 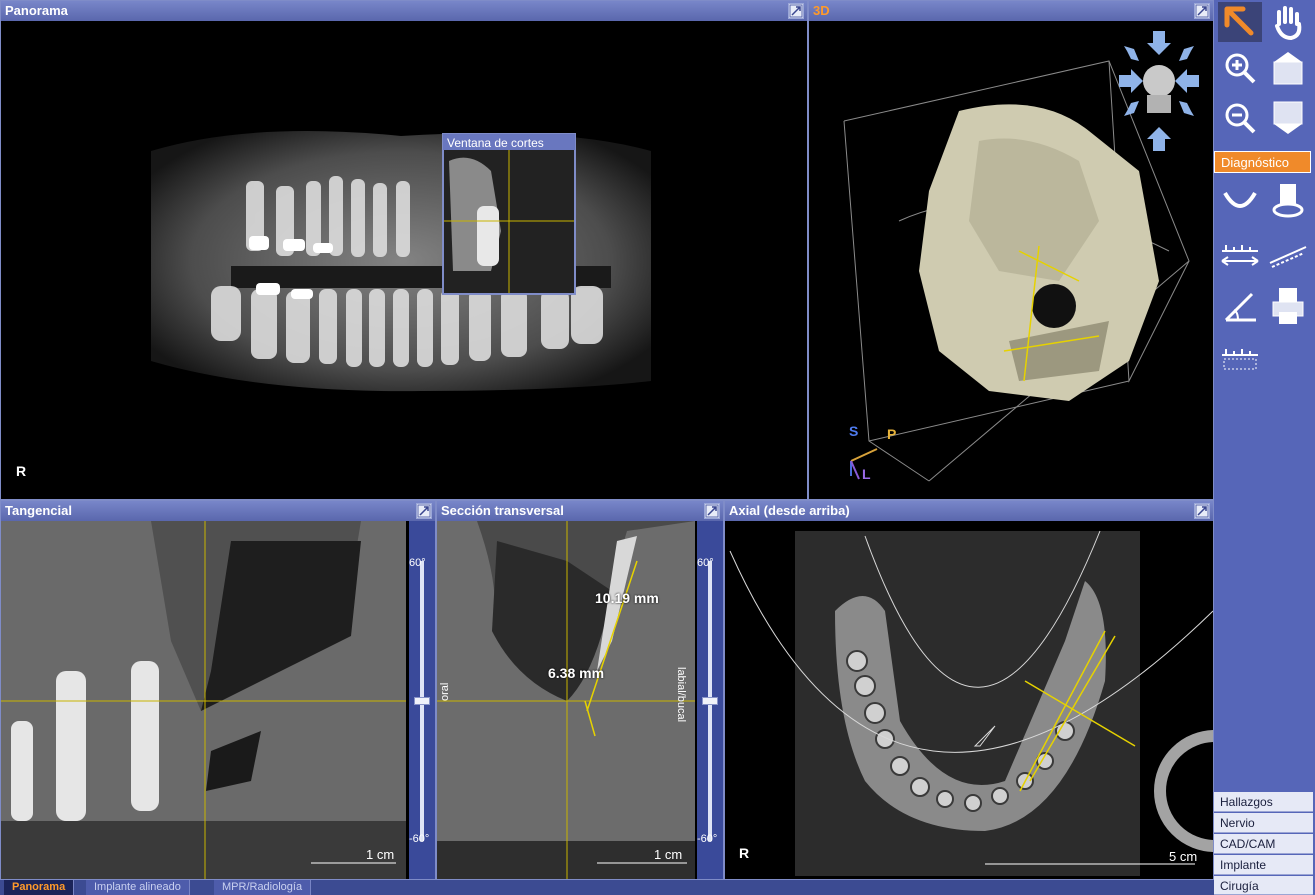 I want to click on print-tool, so click(x=1288, y=306).